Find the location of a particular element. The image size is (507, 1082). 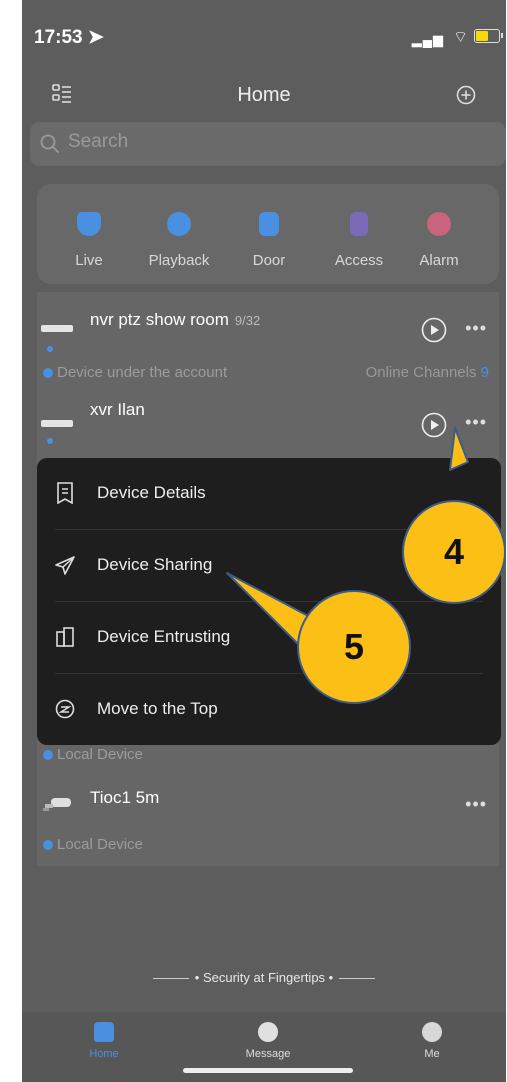

callout-4: 4 is located at coordinates (454, 552).